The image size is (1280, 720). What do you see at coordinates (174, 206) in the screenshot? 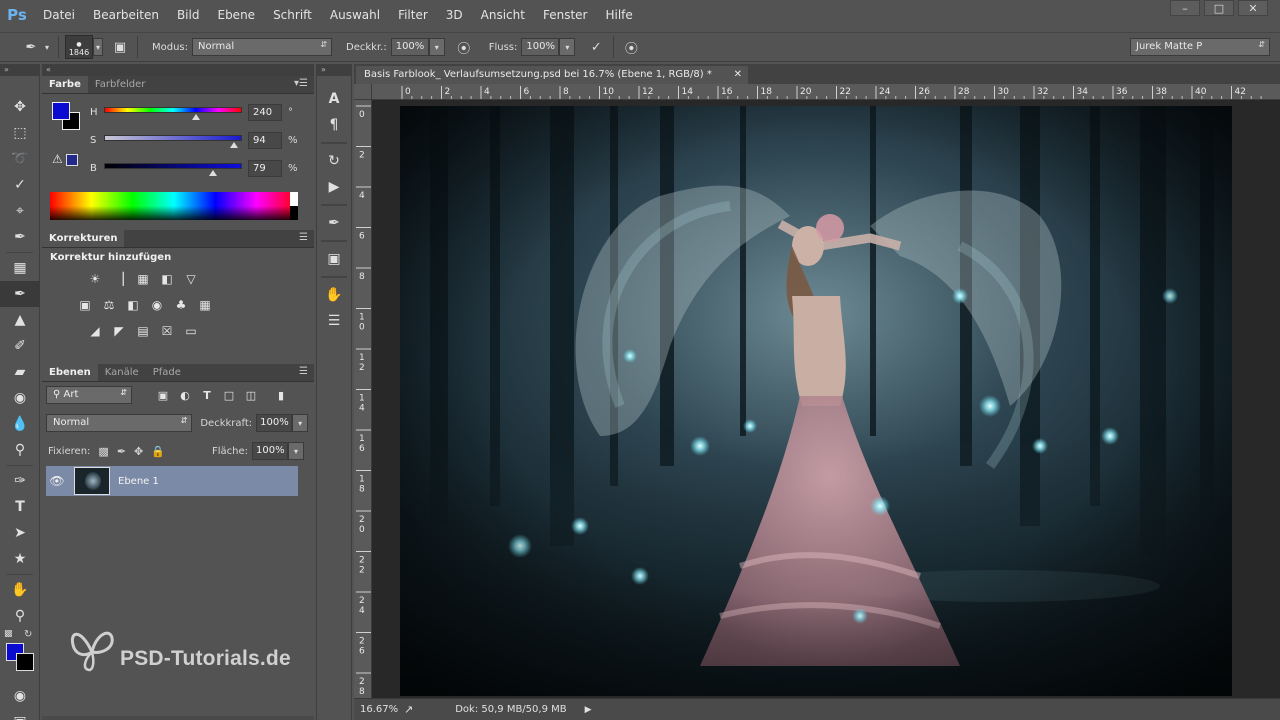
I see `color-spectrum` at bounding box center [174, 206].